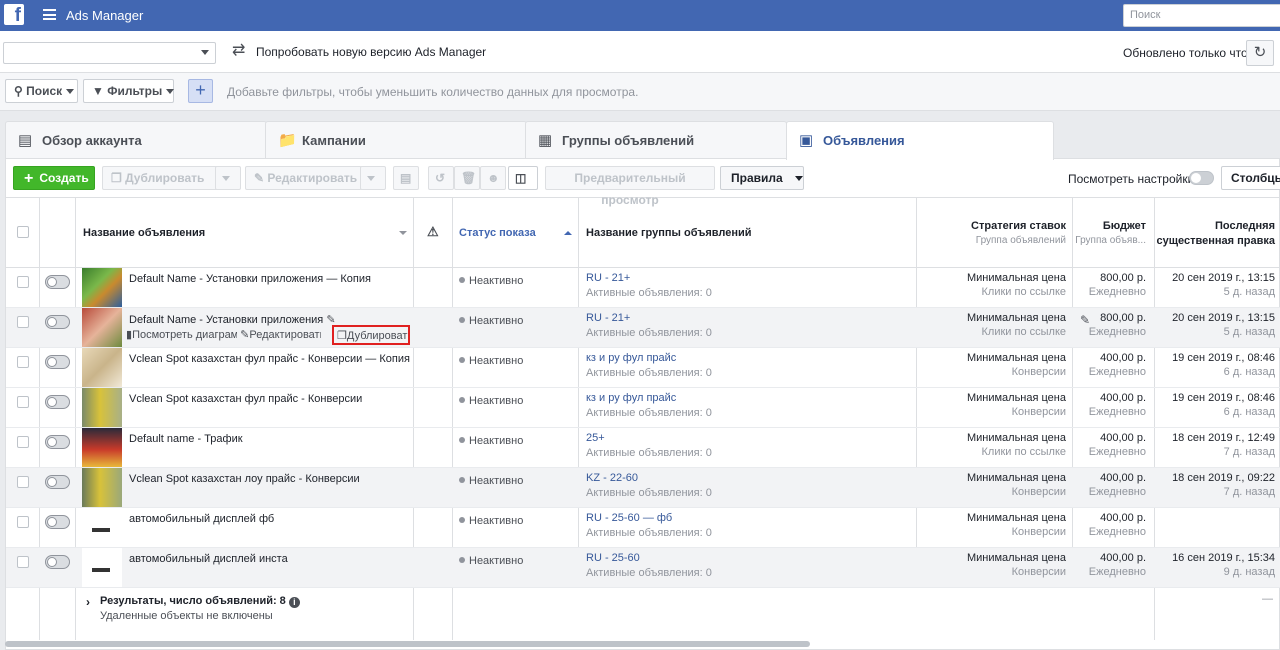  I want to click on status-dot-icon, so click(462, 280).